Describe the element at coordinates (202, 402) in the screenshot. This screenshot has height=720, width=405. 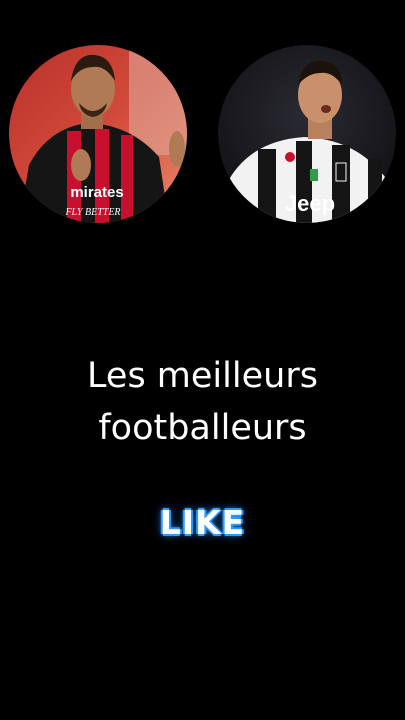
I see `caption: Les meilleurs footballeurs` at that location.